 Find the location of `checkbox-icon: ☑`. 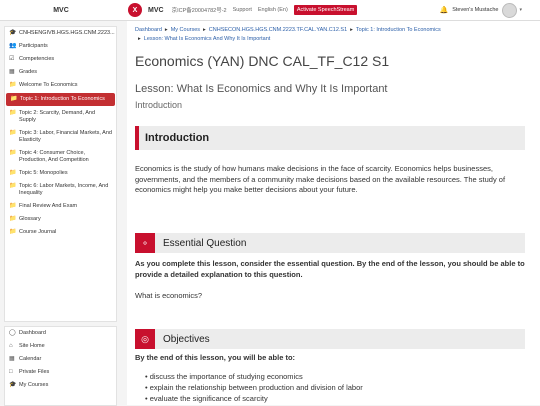

checkbox-icon: ☑ is located at coordinates (12, 59).